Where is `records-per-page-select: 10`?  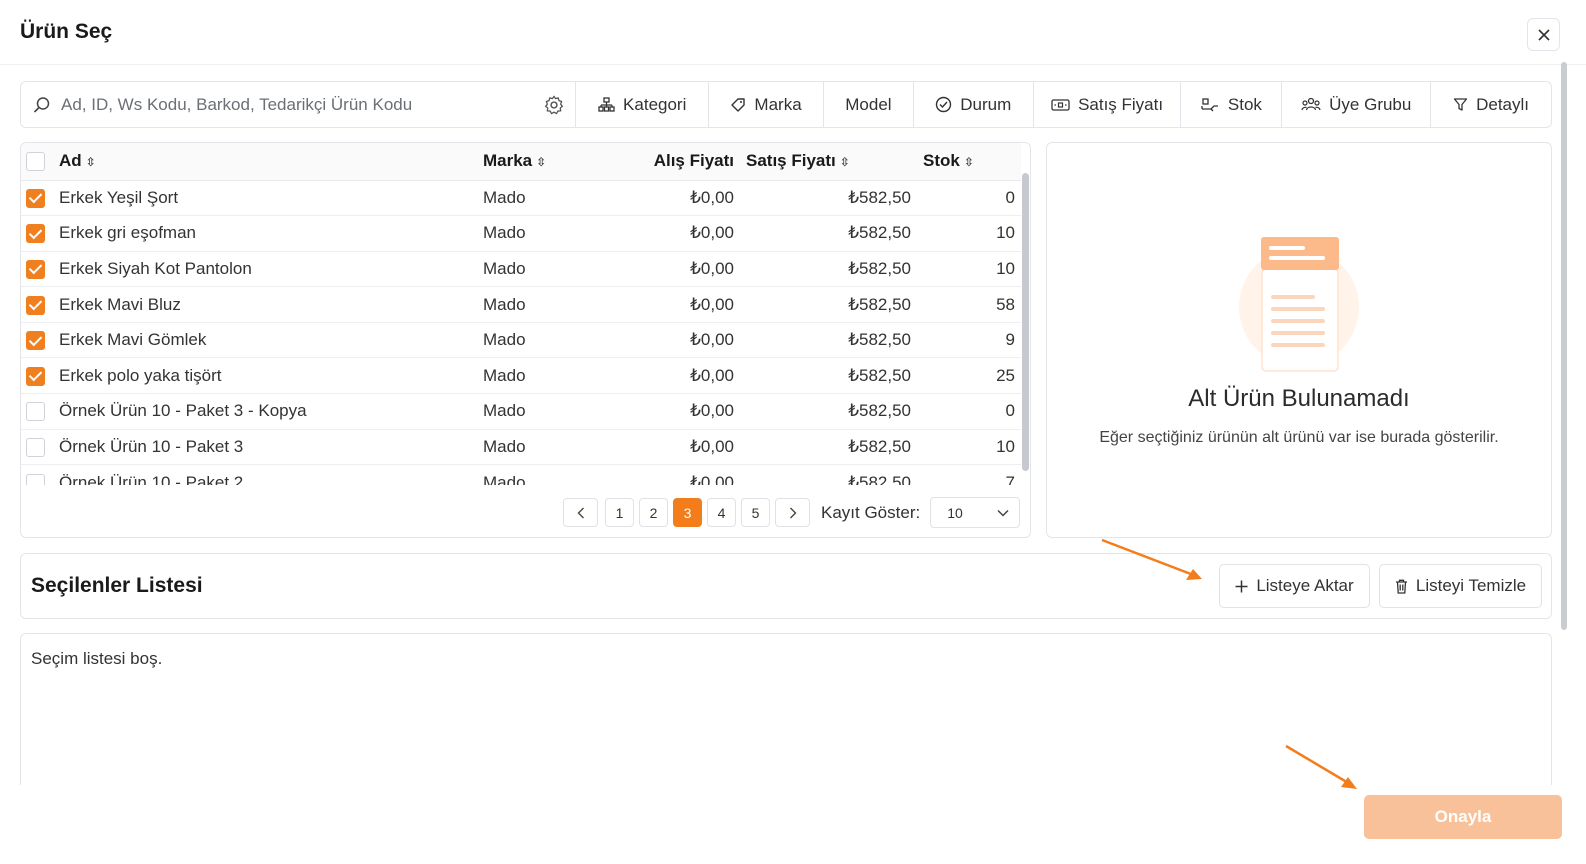
records-per-page-select: 10 is located at coordinates (975, 512).